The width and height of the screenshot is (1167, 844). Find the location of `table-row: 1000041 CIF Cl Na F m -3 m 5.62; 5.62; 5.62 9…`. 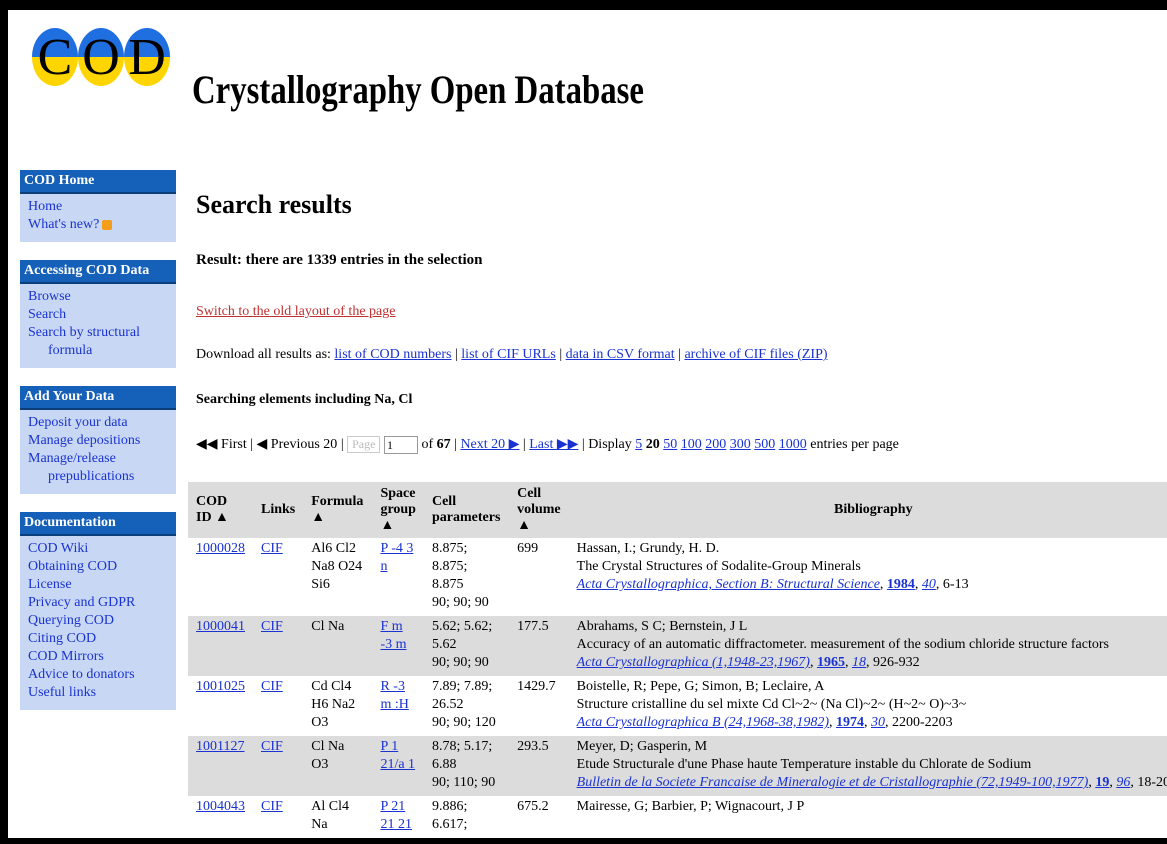

table-row: 1000041 CIF Cl Na F m -3 m 5.62; 5.62; 5.62 9… is located at coordinates (677, 646).